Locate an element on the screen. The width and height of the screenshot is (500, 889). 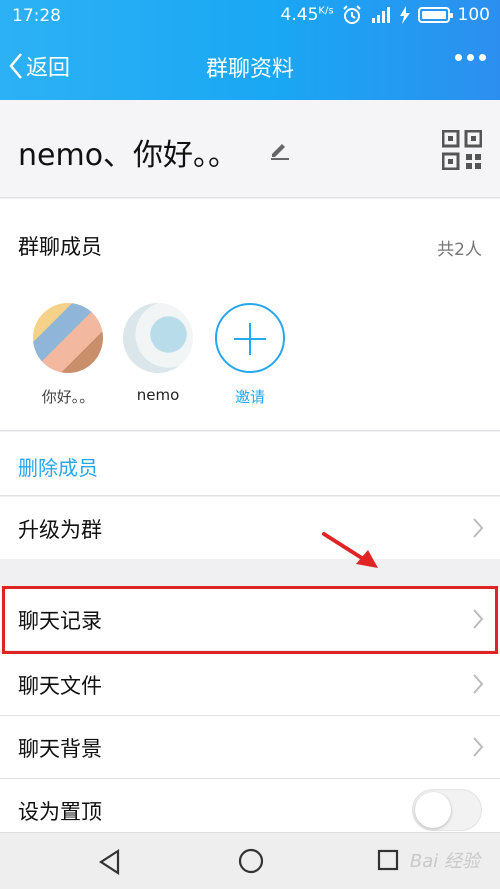
recents-square-icon is located at coordinates (388, 860).